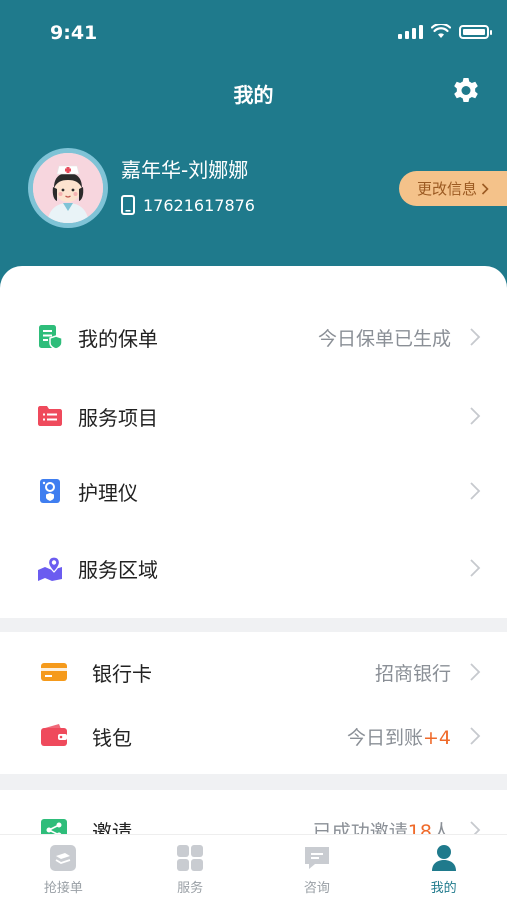 This screenshot has height=900, width=507. I want to click on edit-info-button: 更改信息, so click(453, 188).